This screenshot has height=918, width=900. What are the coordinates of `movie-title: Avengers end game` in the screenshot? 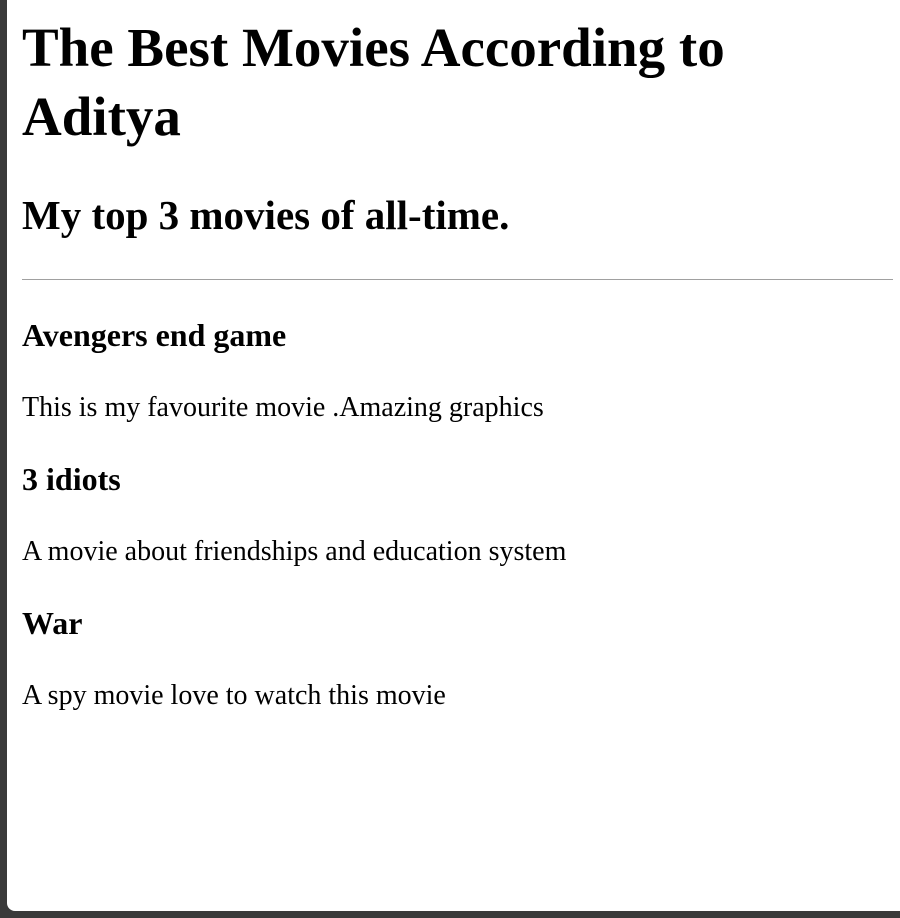 It's located at (154, 335).